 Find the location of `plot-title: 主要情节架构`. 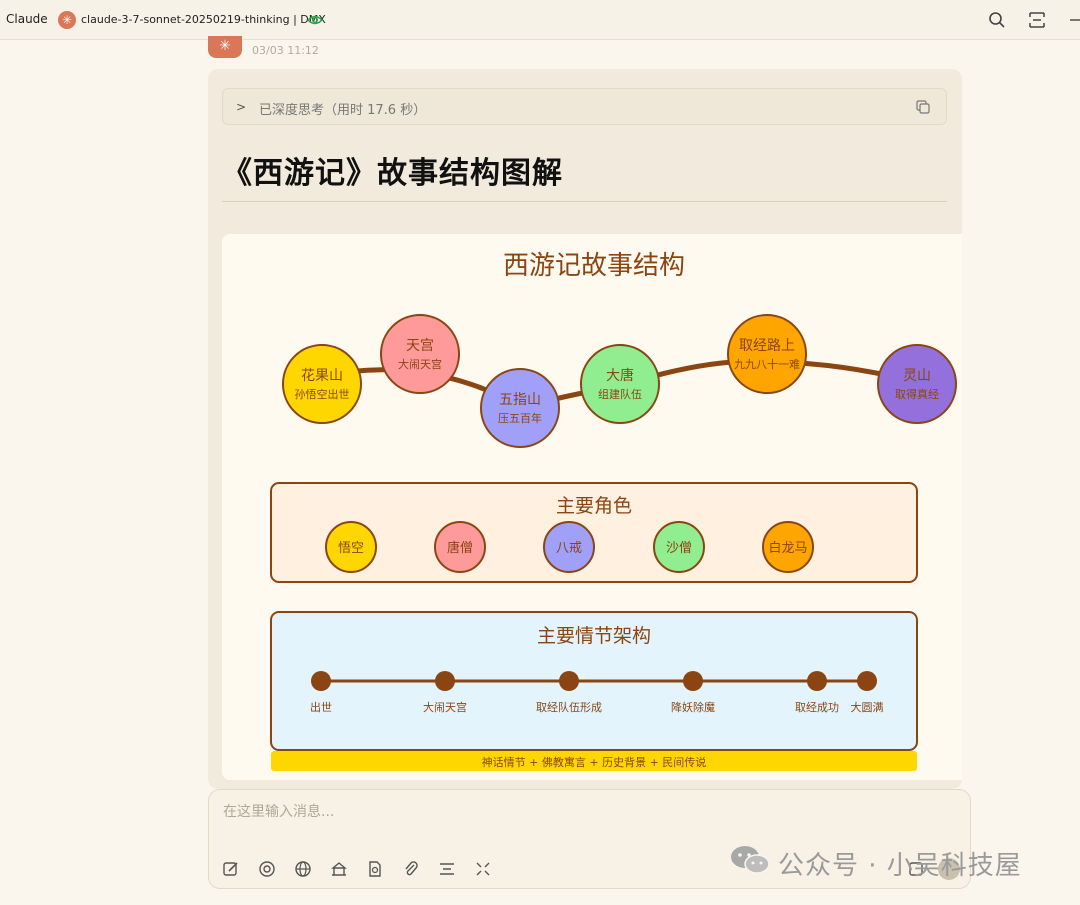

plot-title: 主要情节架构 is located at coordinates (594, 636).